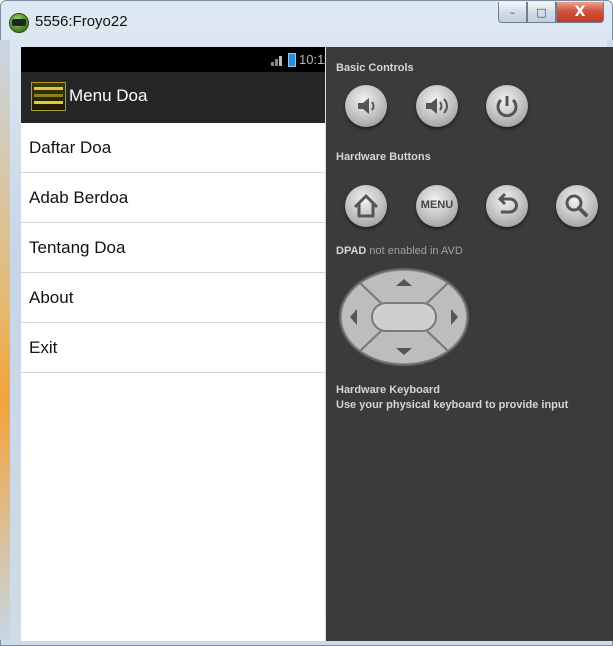 This screenshot has width=613, height=646. What do you see at coordinates (351, 251) in the screenshot?
I see `dpad-label-text: DPAD` at bounding box center [351, 251].